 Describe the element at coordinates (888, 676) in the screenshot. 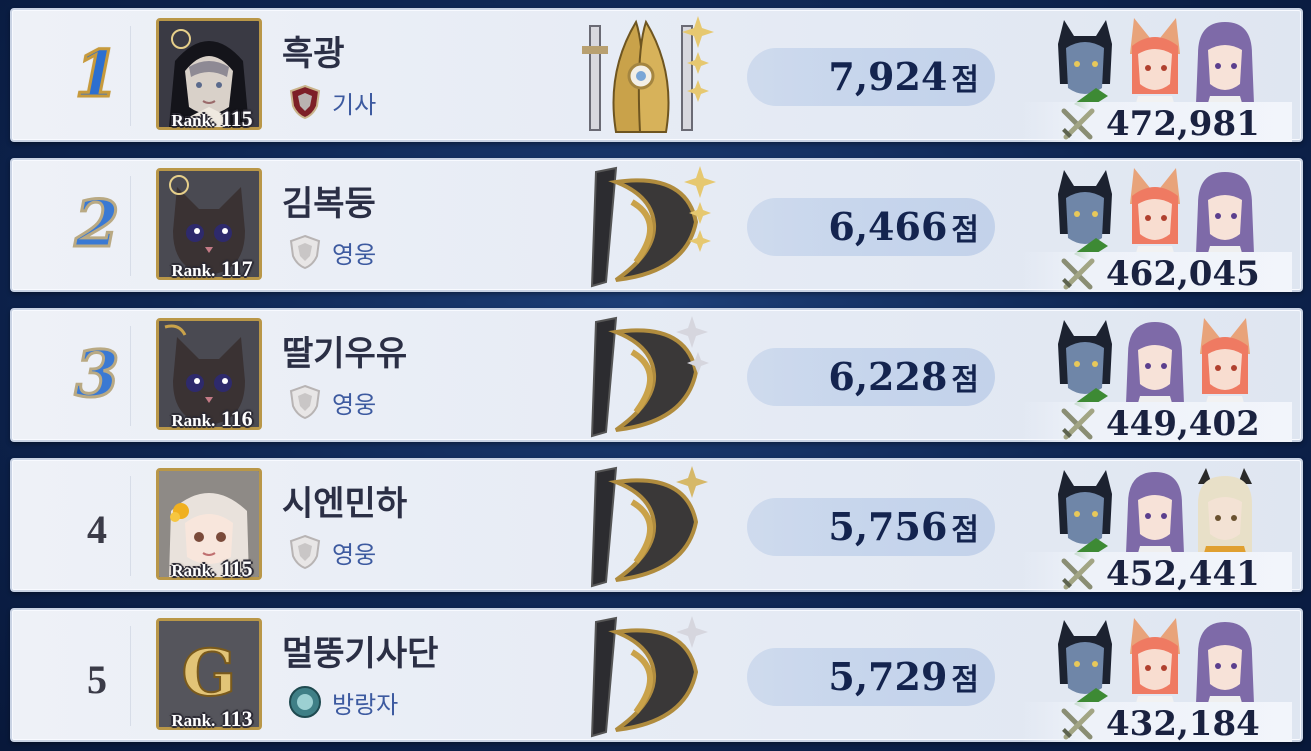

I see `score-value: 5,729` at that location.